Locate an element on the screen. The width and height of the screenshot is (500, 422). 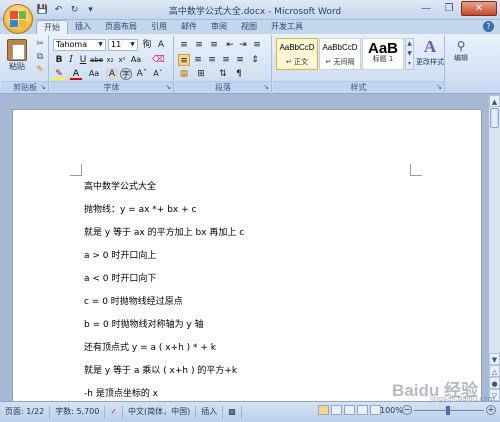
paste-icon is located at coordinates (17, 50).